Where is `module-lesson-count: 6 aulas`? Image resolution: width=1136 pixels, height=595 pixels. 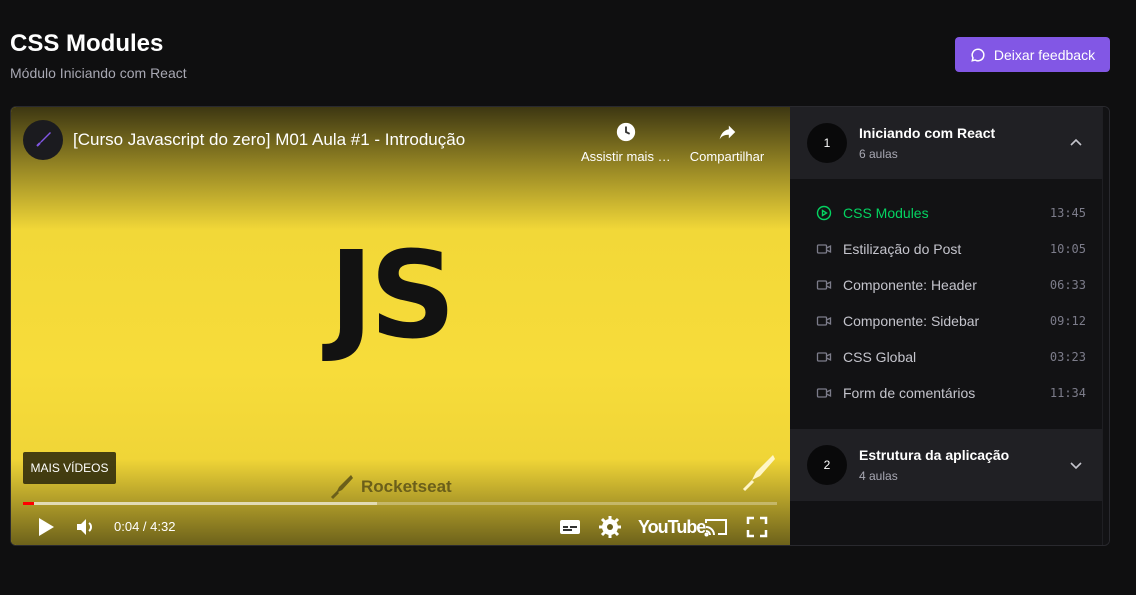 module-lesson-count: 6 aulas is located at coordinates (878, 154).